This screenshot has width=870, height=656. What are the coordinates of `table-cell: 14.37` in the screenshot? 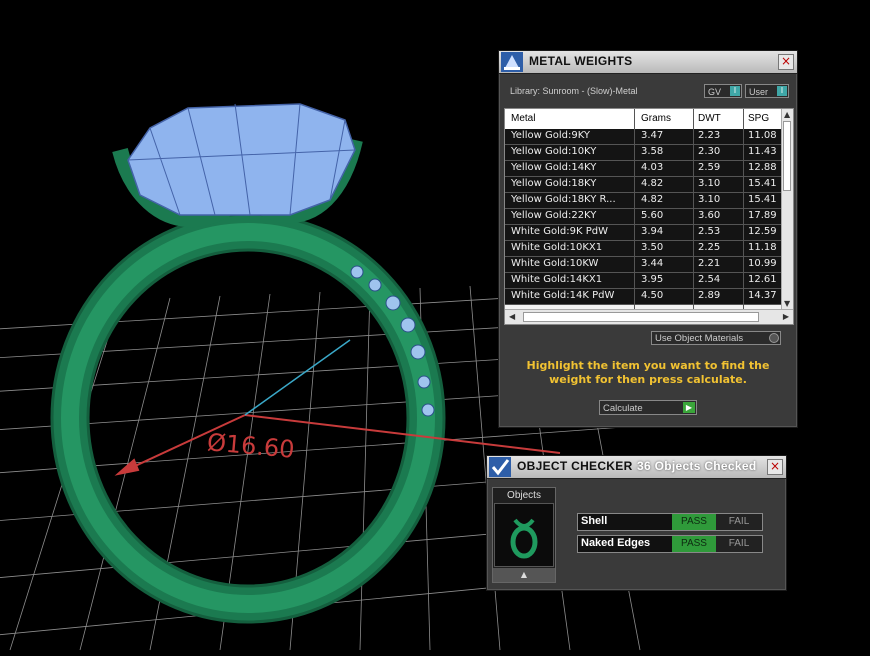 It's located at (762, 295).